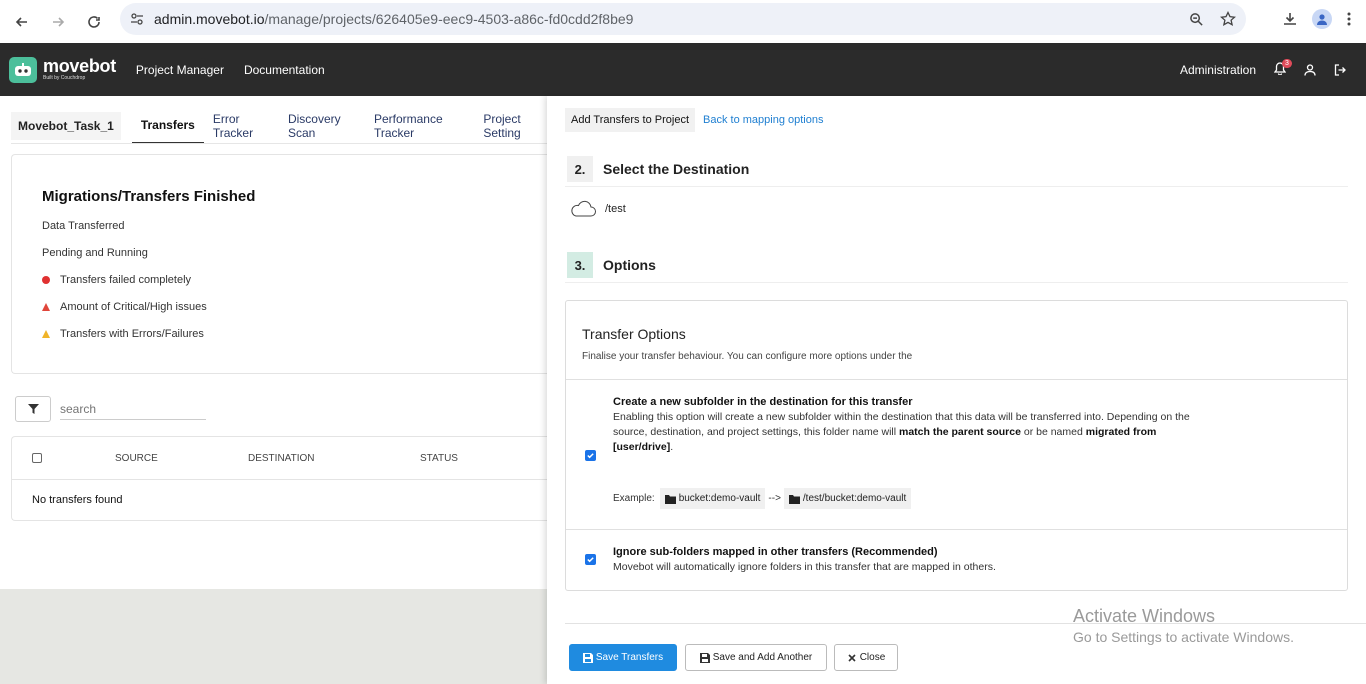 The image size is (1366, 684). I want to click on step-number: 2., so click(580, 169).